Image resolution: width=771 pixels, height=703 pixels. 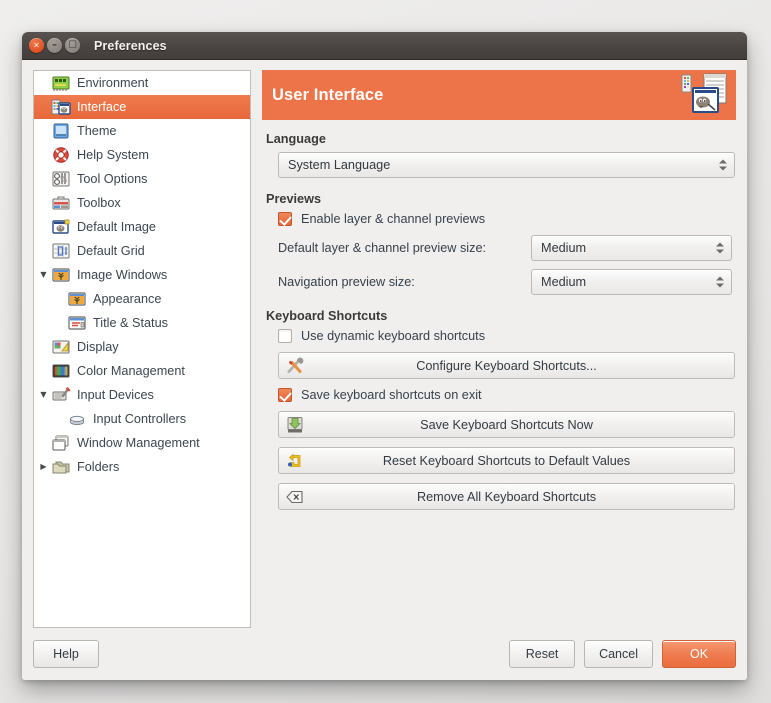 I want to click on sidebar-item-label: Toolbox, so click(x=99, y=202).